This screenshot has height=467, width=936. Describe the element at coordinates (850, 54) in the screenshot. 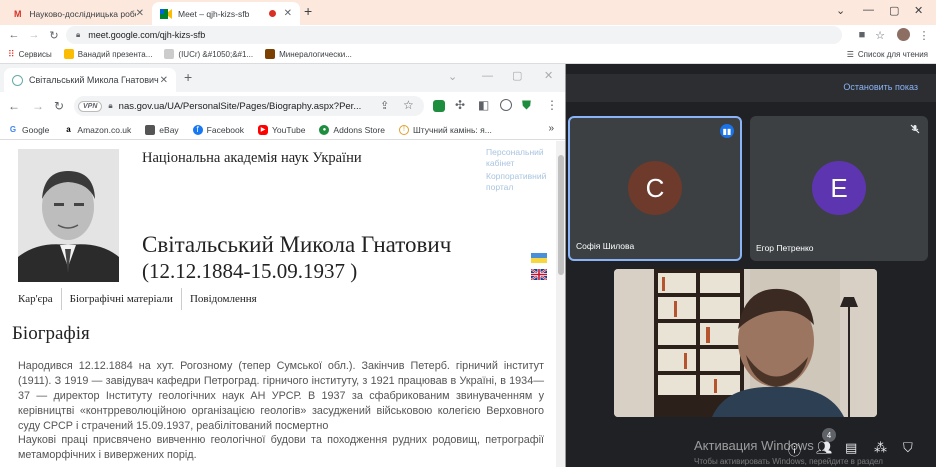

I see `reading-list-icon: ☰` at that location.